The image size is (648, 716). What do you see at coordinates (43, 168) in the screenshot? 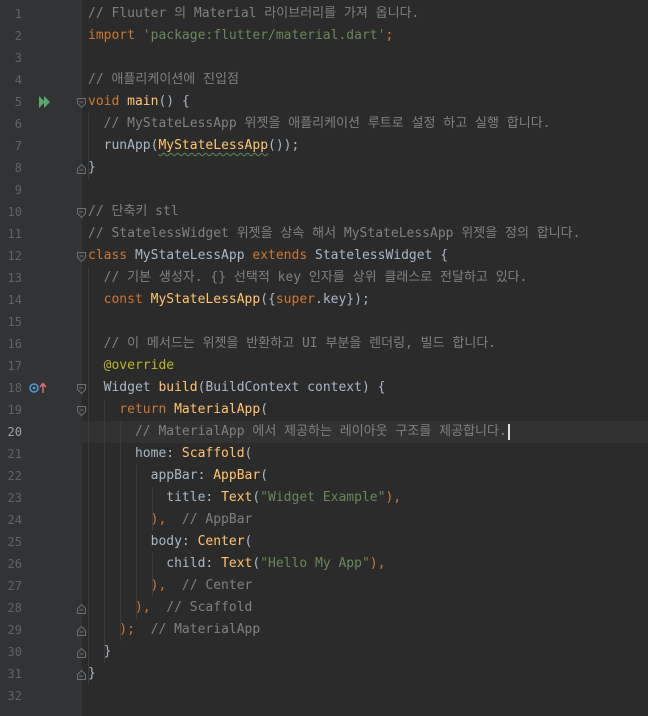
I see `gutter-line: 8` at bounding box center [43, 168].